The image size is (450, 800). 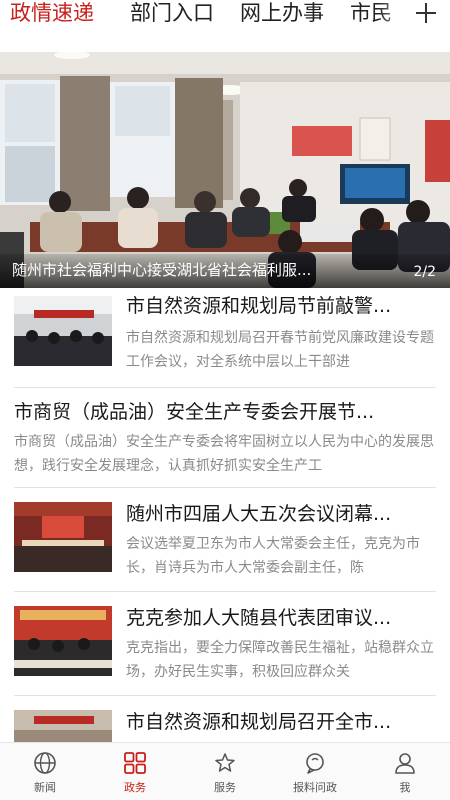 What do you see at coordinates (172, 13) in the screenshot?
I see `tab-department-entry: 部门入口` at bounding box center [172, 13].